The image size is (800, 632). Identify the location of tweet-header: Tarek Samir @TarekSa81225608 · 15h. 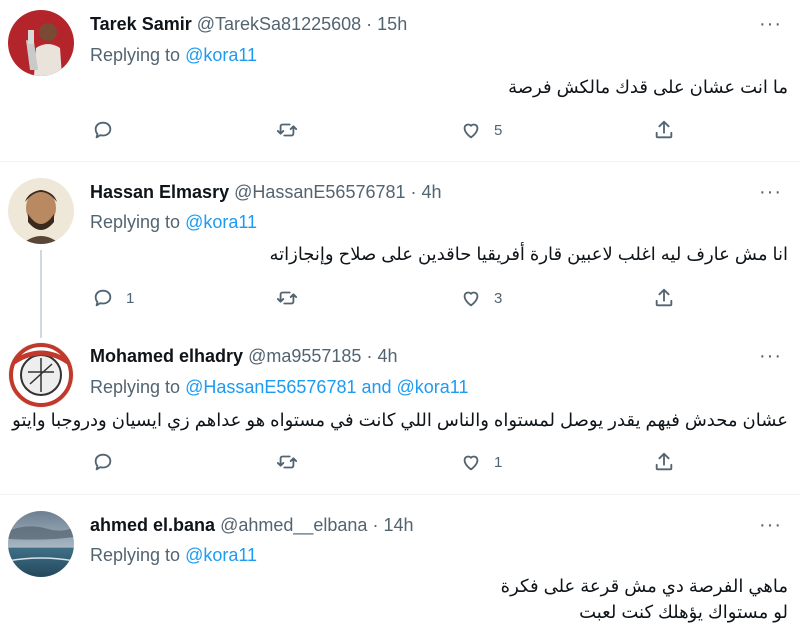
(248, 24).